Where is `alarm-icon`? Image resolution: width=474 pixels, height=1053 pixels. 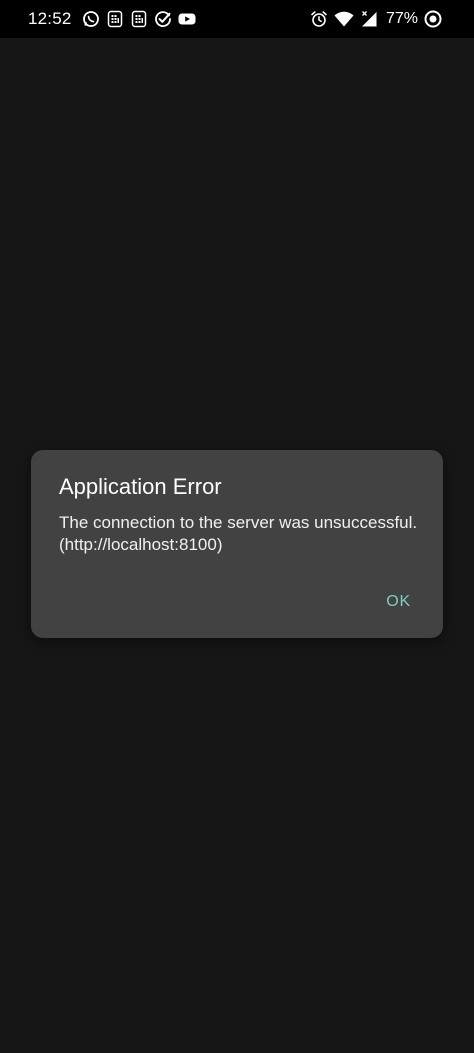 alarm-icon is located at coordinates (319, 19).